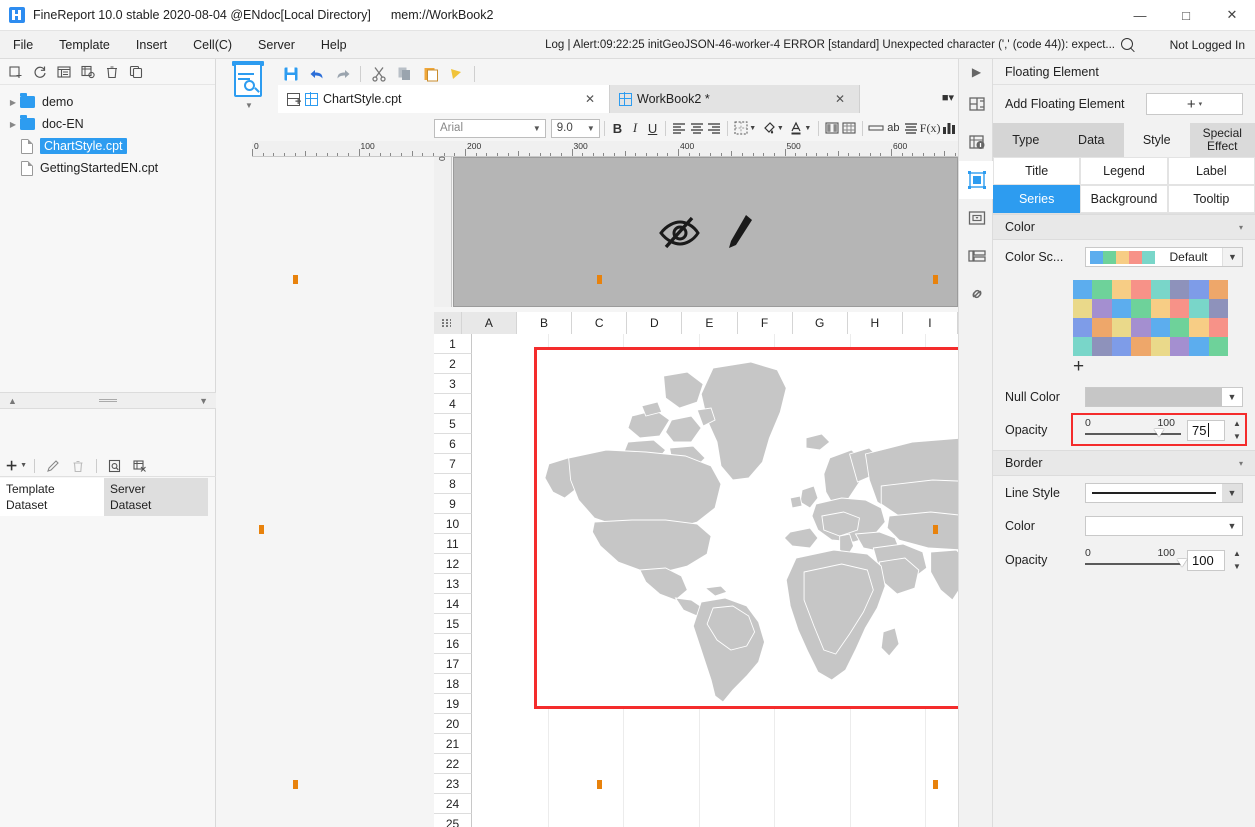 The width and height of the screenshot is (1255, 827). I want to click on menu-item-server: Server, so click(276, 45).